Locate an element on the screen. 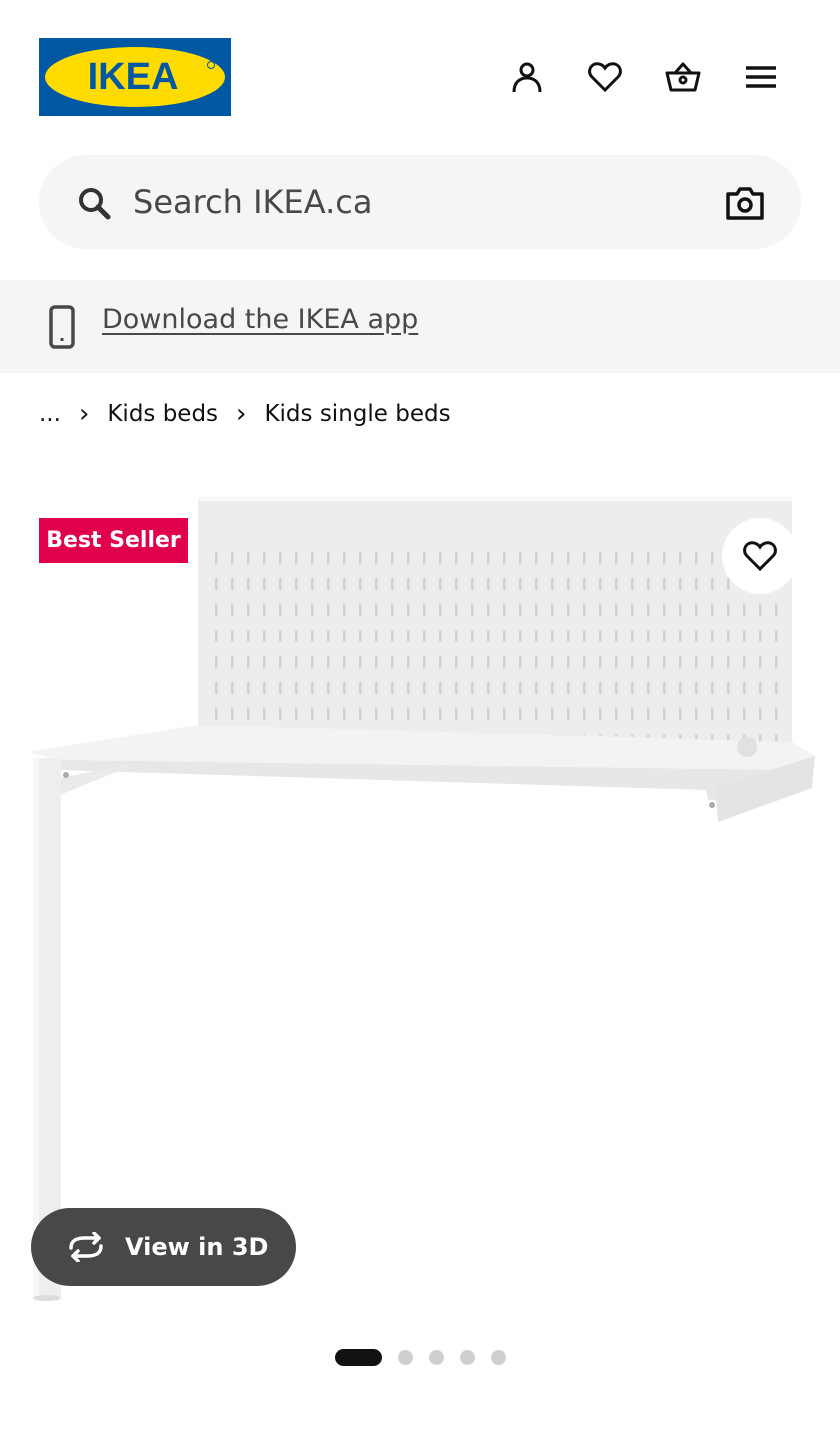 The height and width of the screenshot is (1440, 840). view-in-3d-button: View in 3D is located at coordinates (163, 1247).